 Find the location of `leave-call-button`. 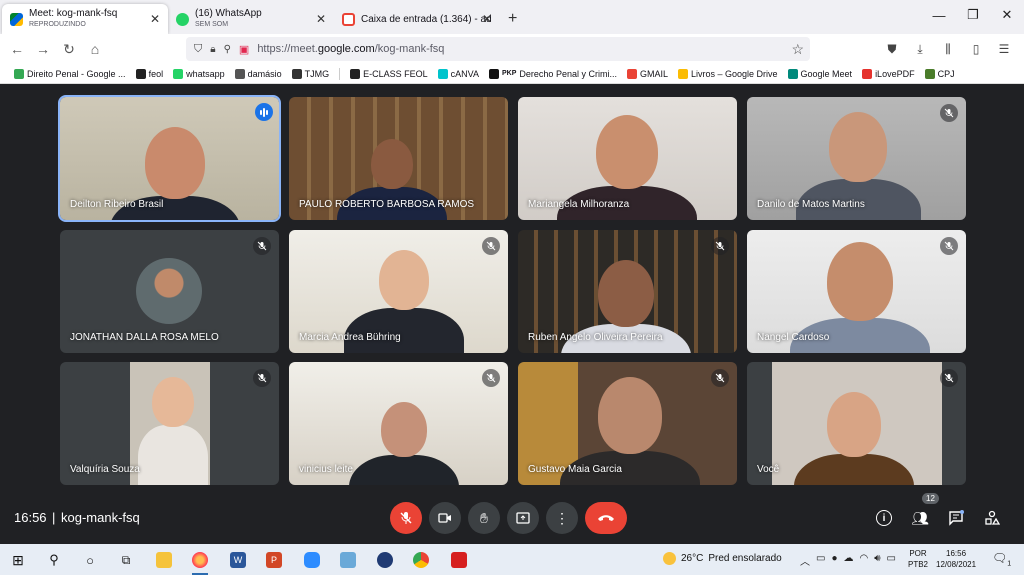

leave-call-button is located at coordinates (606, 518).